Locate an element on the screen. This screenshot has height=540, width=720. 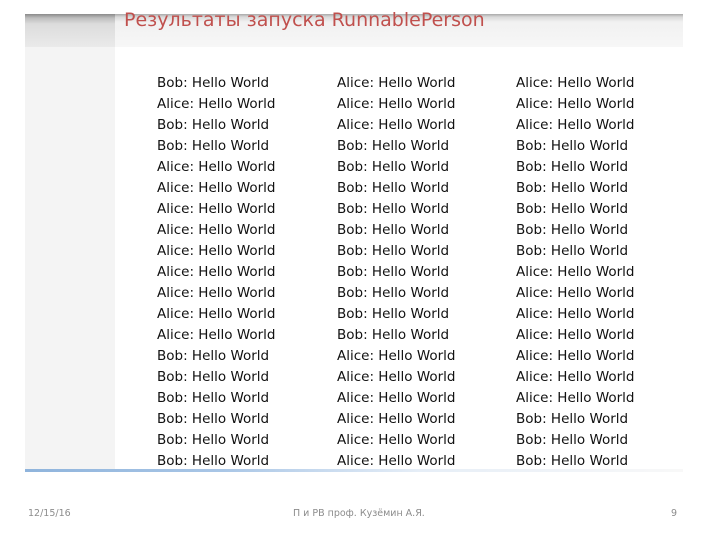
slide-title: Результаты запуска RunnablePerson is located at coordinates (304, 20).